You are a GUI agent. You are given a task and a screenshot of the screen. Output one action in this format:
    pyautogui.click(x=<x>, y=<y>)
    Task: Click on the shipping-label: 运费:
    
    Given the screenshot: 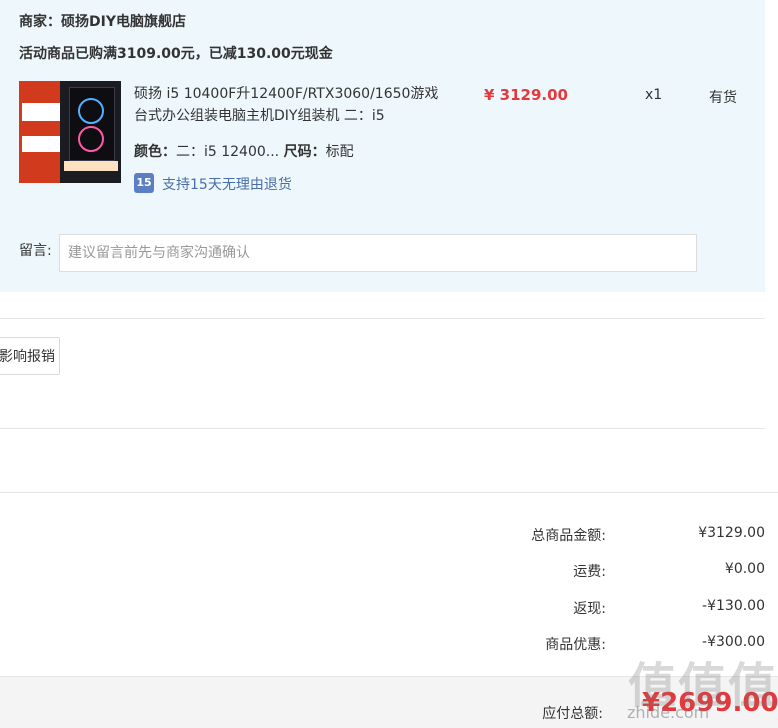 What is the action you would take?
    pyautogui.click(x=589, y=572)
    